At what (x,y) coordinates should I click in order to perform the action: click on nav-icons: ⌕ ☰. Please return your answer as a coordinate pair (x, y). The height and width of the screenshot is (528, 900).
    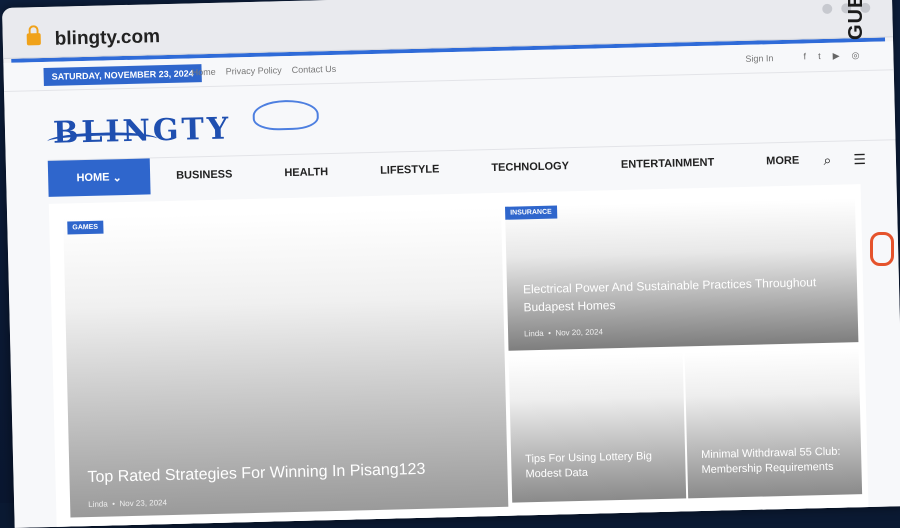
    Looking at the image, I should click on (844, 160).